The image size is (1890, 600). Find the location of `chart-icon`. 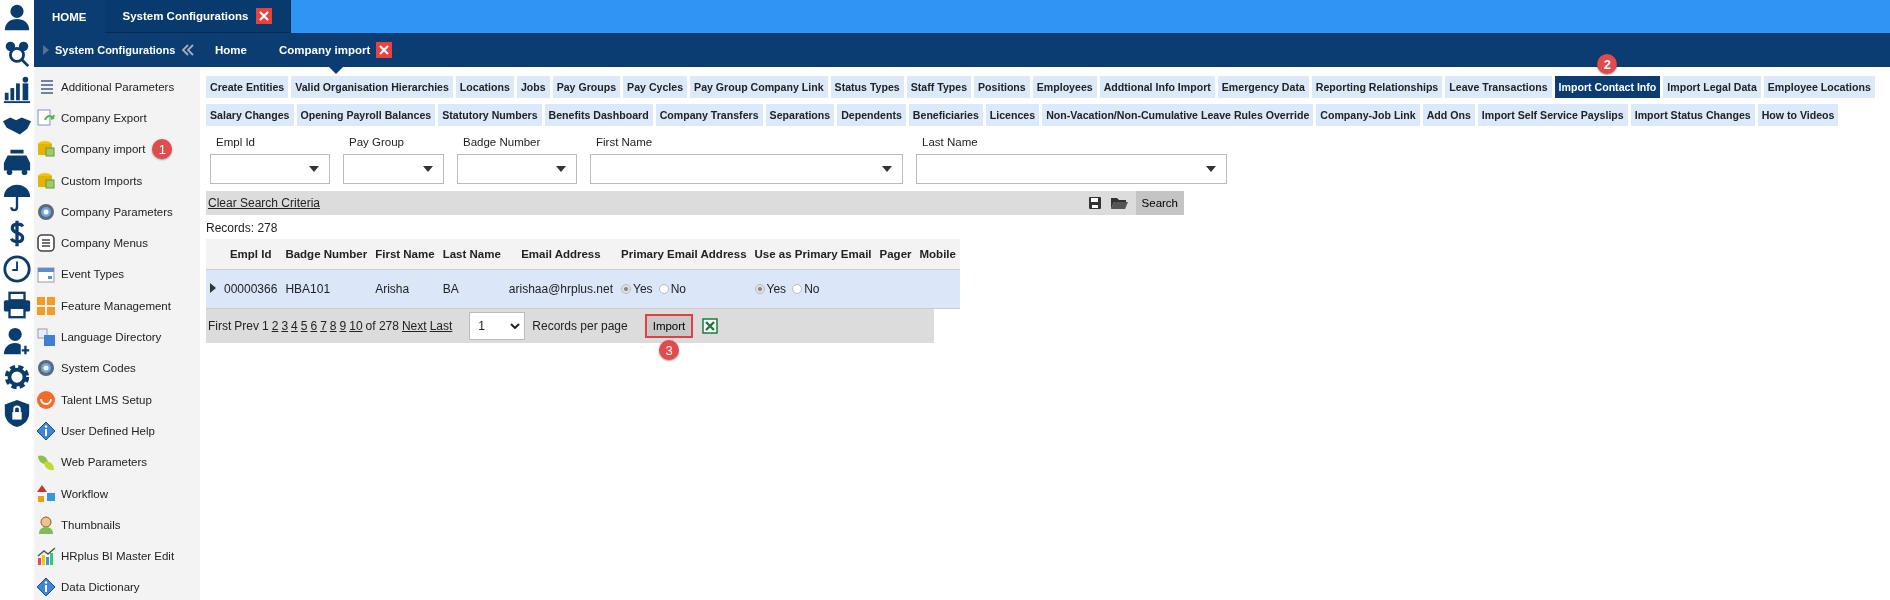

chart-icon is located at coordinates (17, 89).